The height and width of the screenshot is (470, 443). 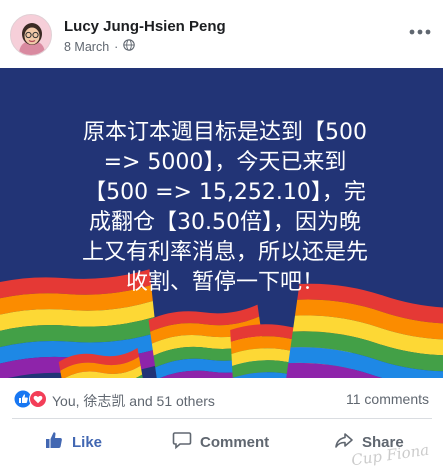 I want to click on post-text-line: 成翻仓【30.50倍】，因为晚, so click(x=225, y=222).